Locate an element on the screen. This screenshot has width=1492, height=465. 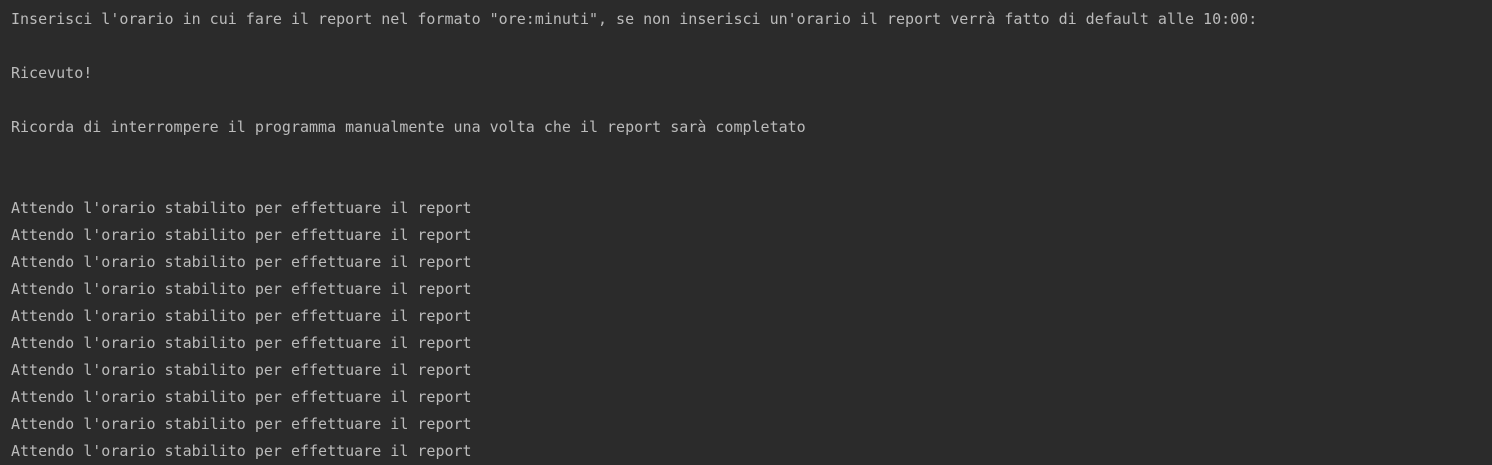
console-line-received: Ricevuto! is located at coordinates (52, 73).